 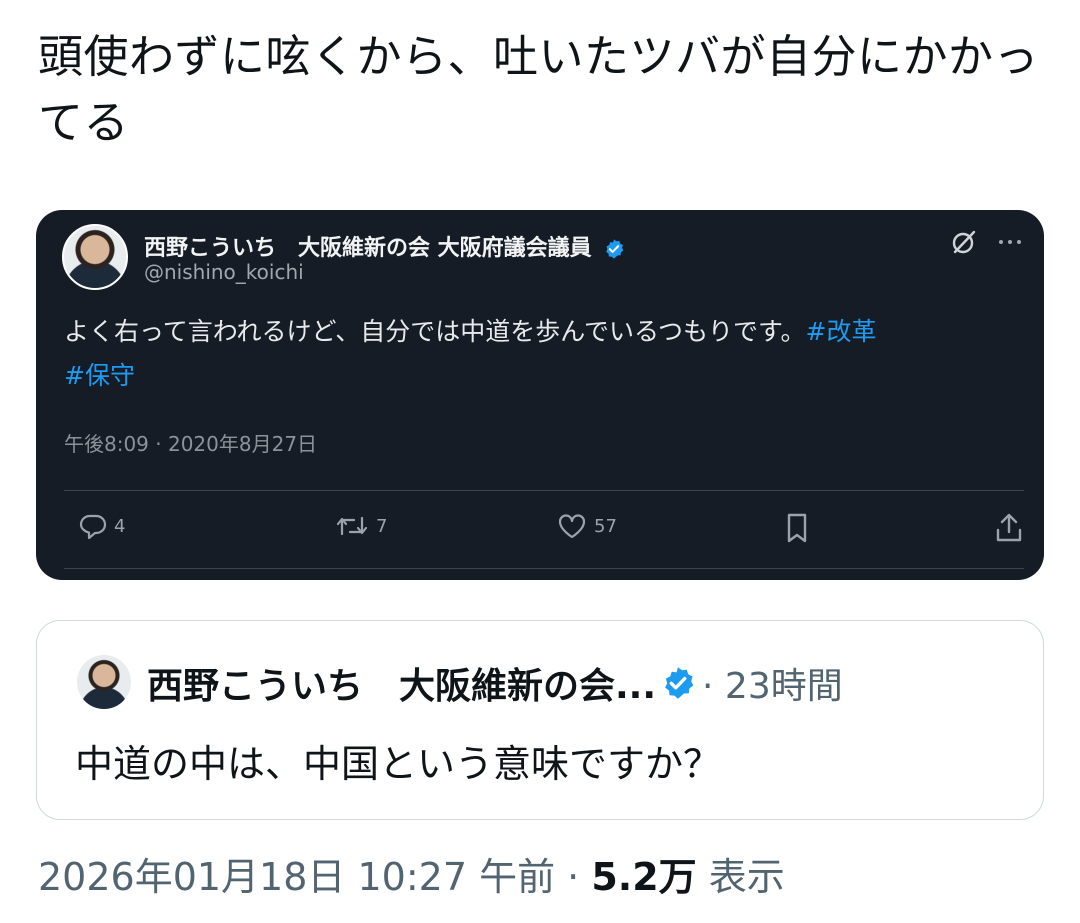 What do you see at coordinates (841, 331) in the screenshot?
I see `hashtag-link: #改革` at bounding box center [841, 331].